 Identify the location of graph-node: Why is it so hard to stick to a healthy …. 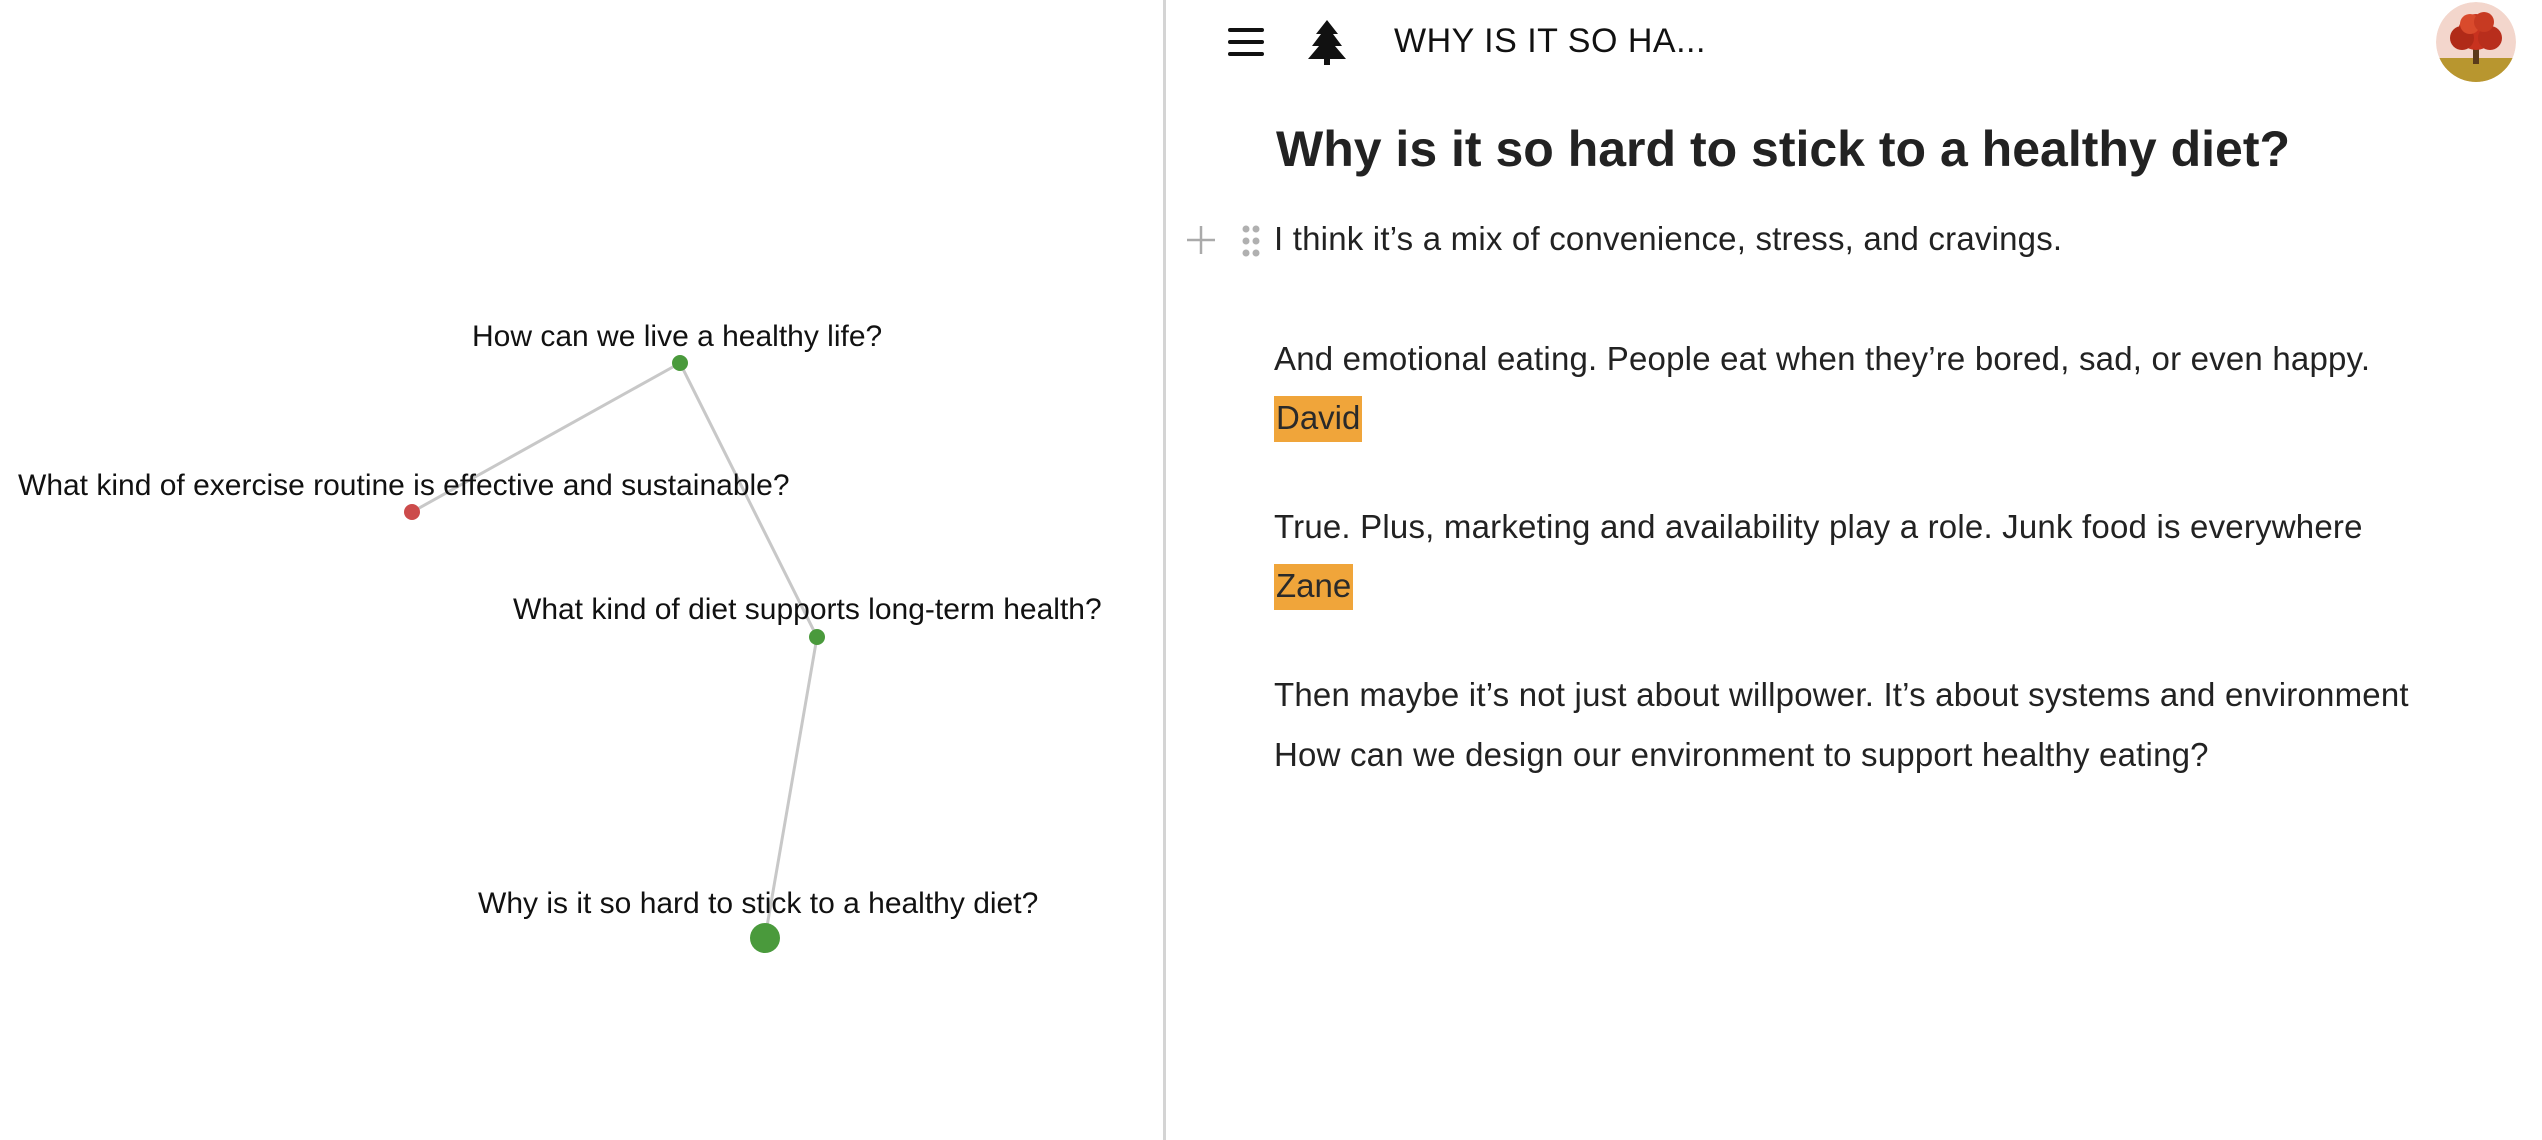
(758, 920).